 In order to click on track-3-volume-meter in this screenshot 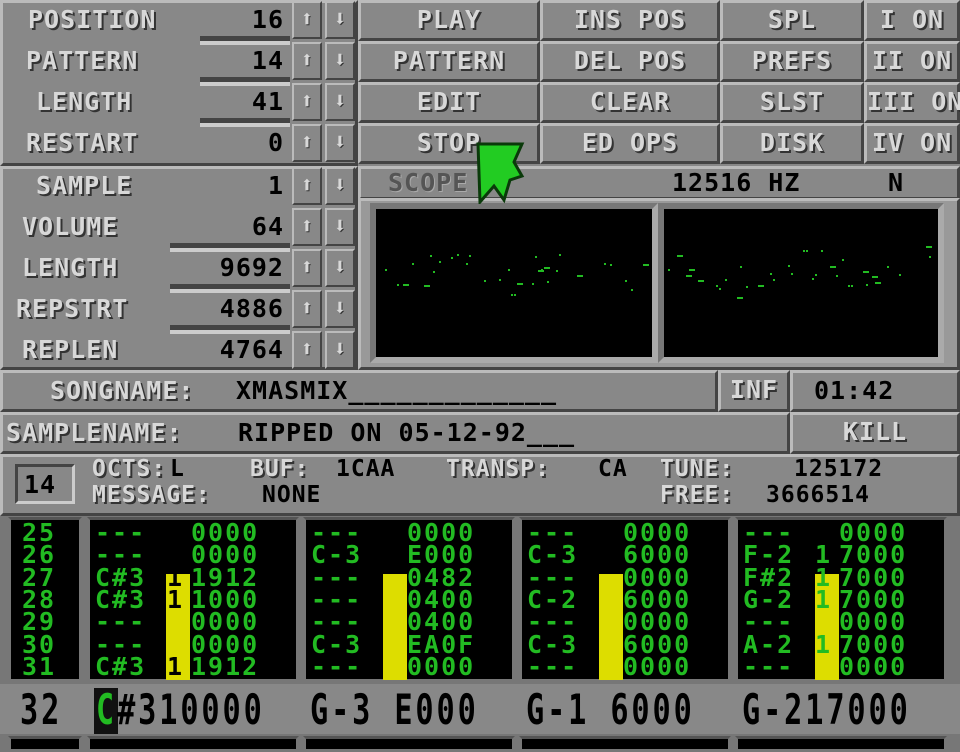, I will do `click(611, 627)`.